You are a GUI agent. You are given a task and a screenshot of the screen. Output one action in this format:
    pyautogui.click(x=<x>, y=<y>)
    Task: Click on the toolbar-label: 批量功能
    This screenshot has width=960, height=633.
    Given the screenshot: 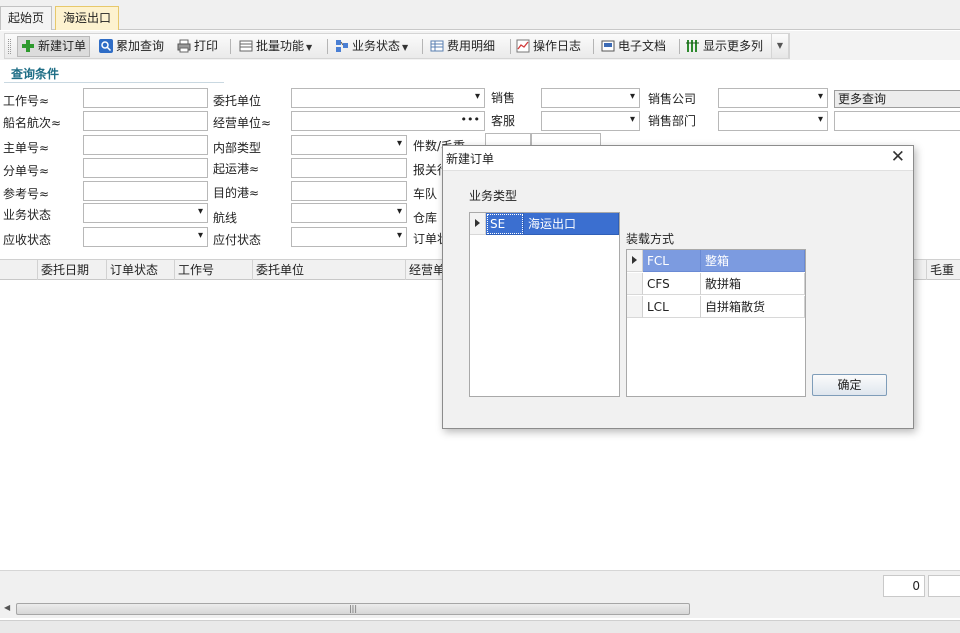 What is the action you would take?
    pyautogui.click(x=280, y=46)
    